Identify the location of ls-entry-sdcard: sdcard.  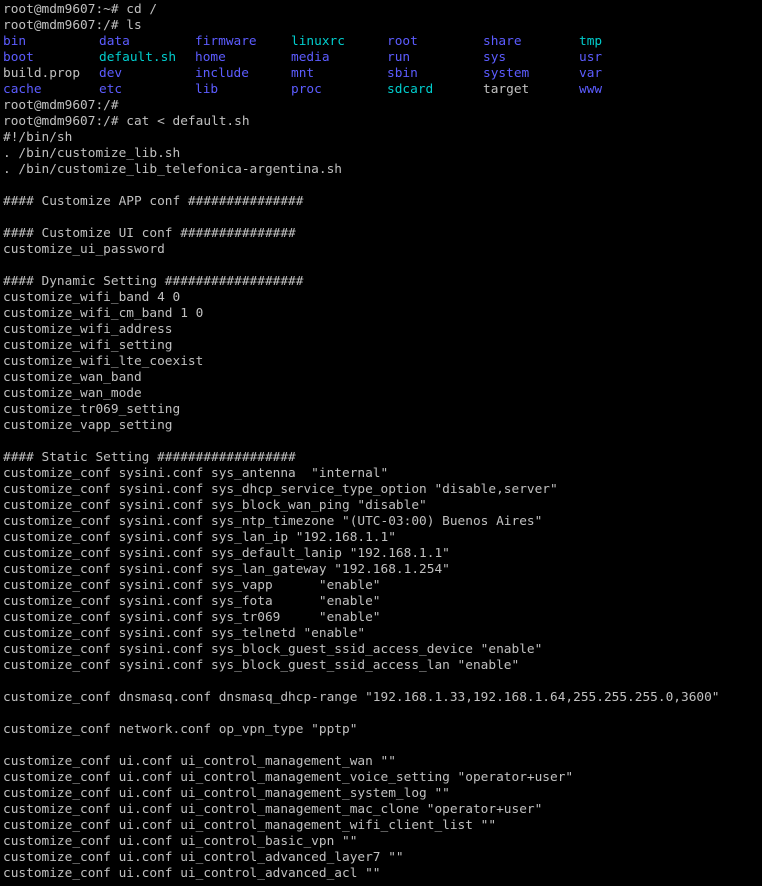
(410, 89).